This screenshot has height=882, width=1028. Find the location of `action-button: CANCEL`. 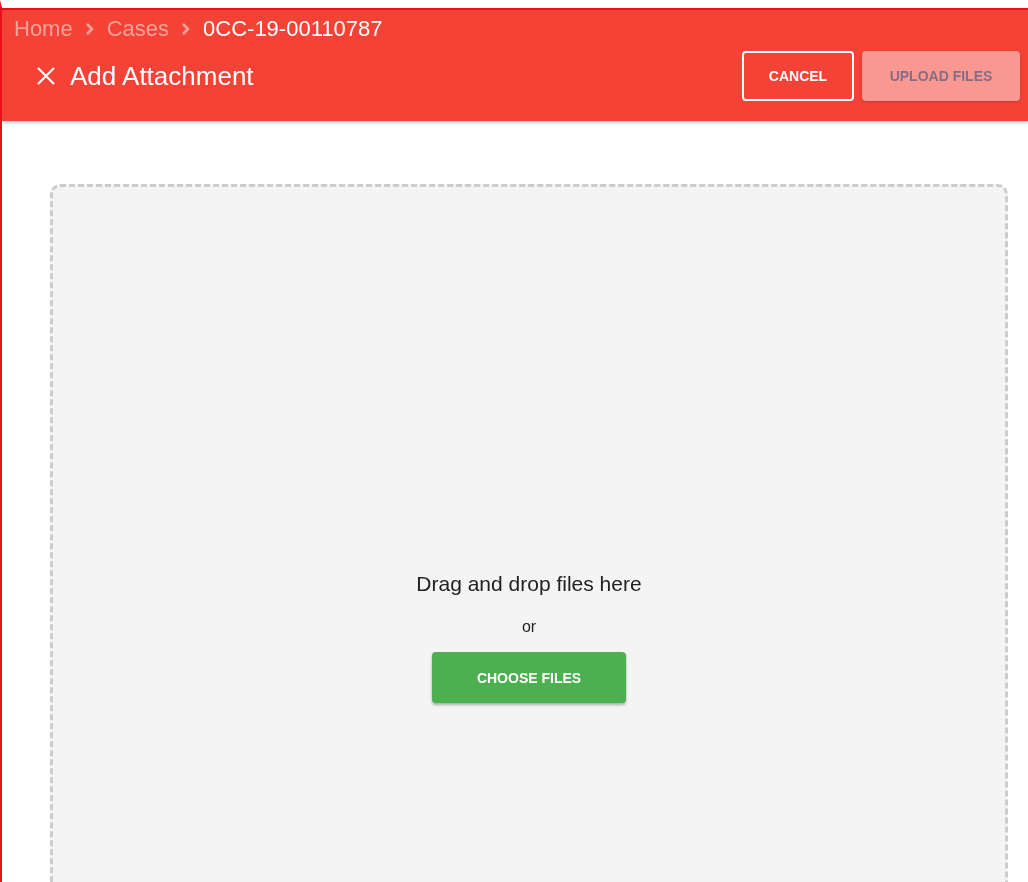

action-button: CANCEL is located at coordinates (798, 76).